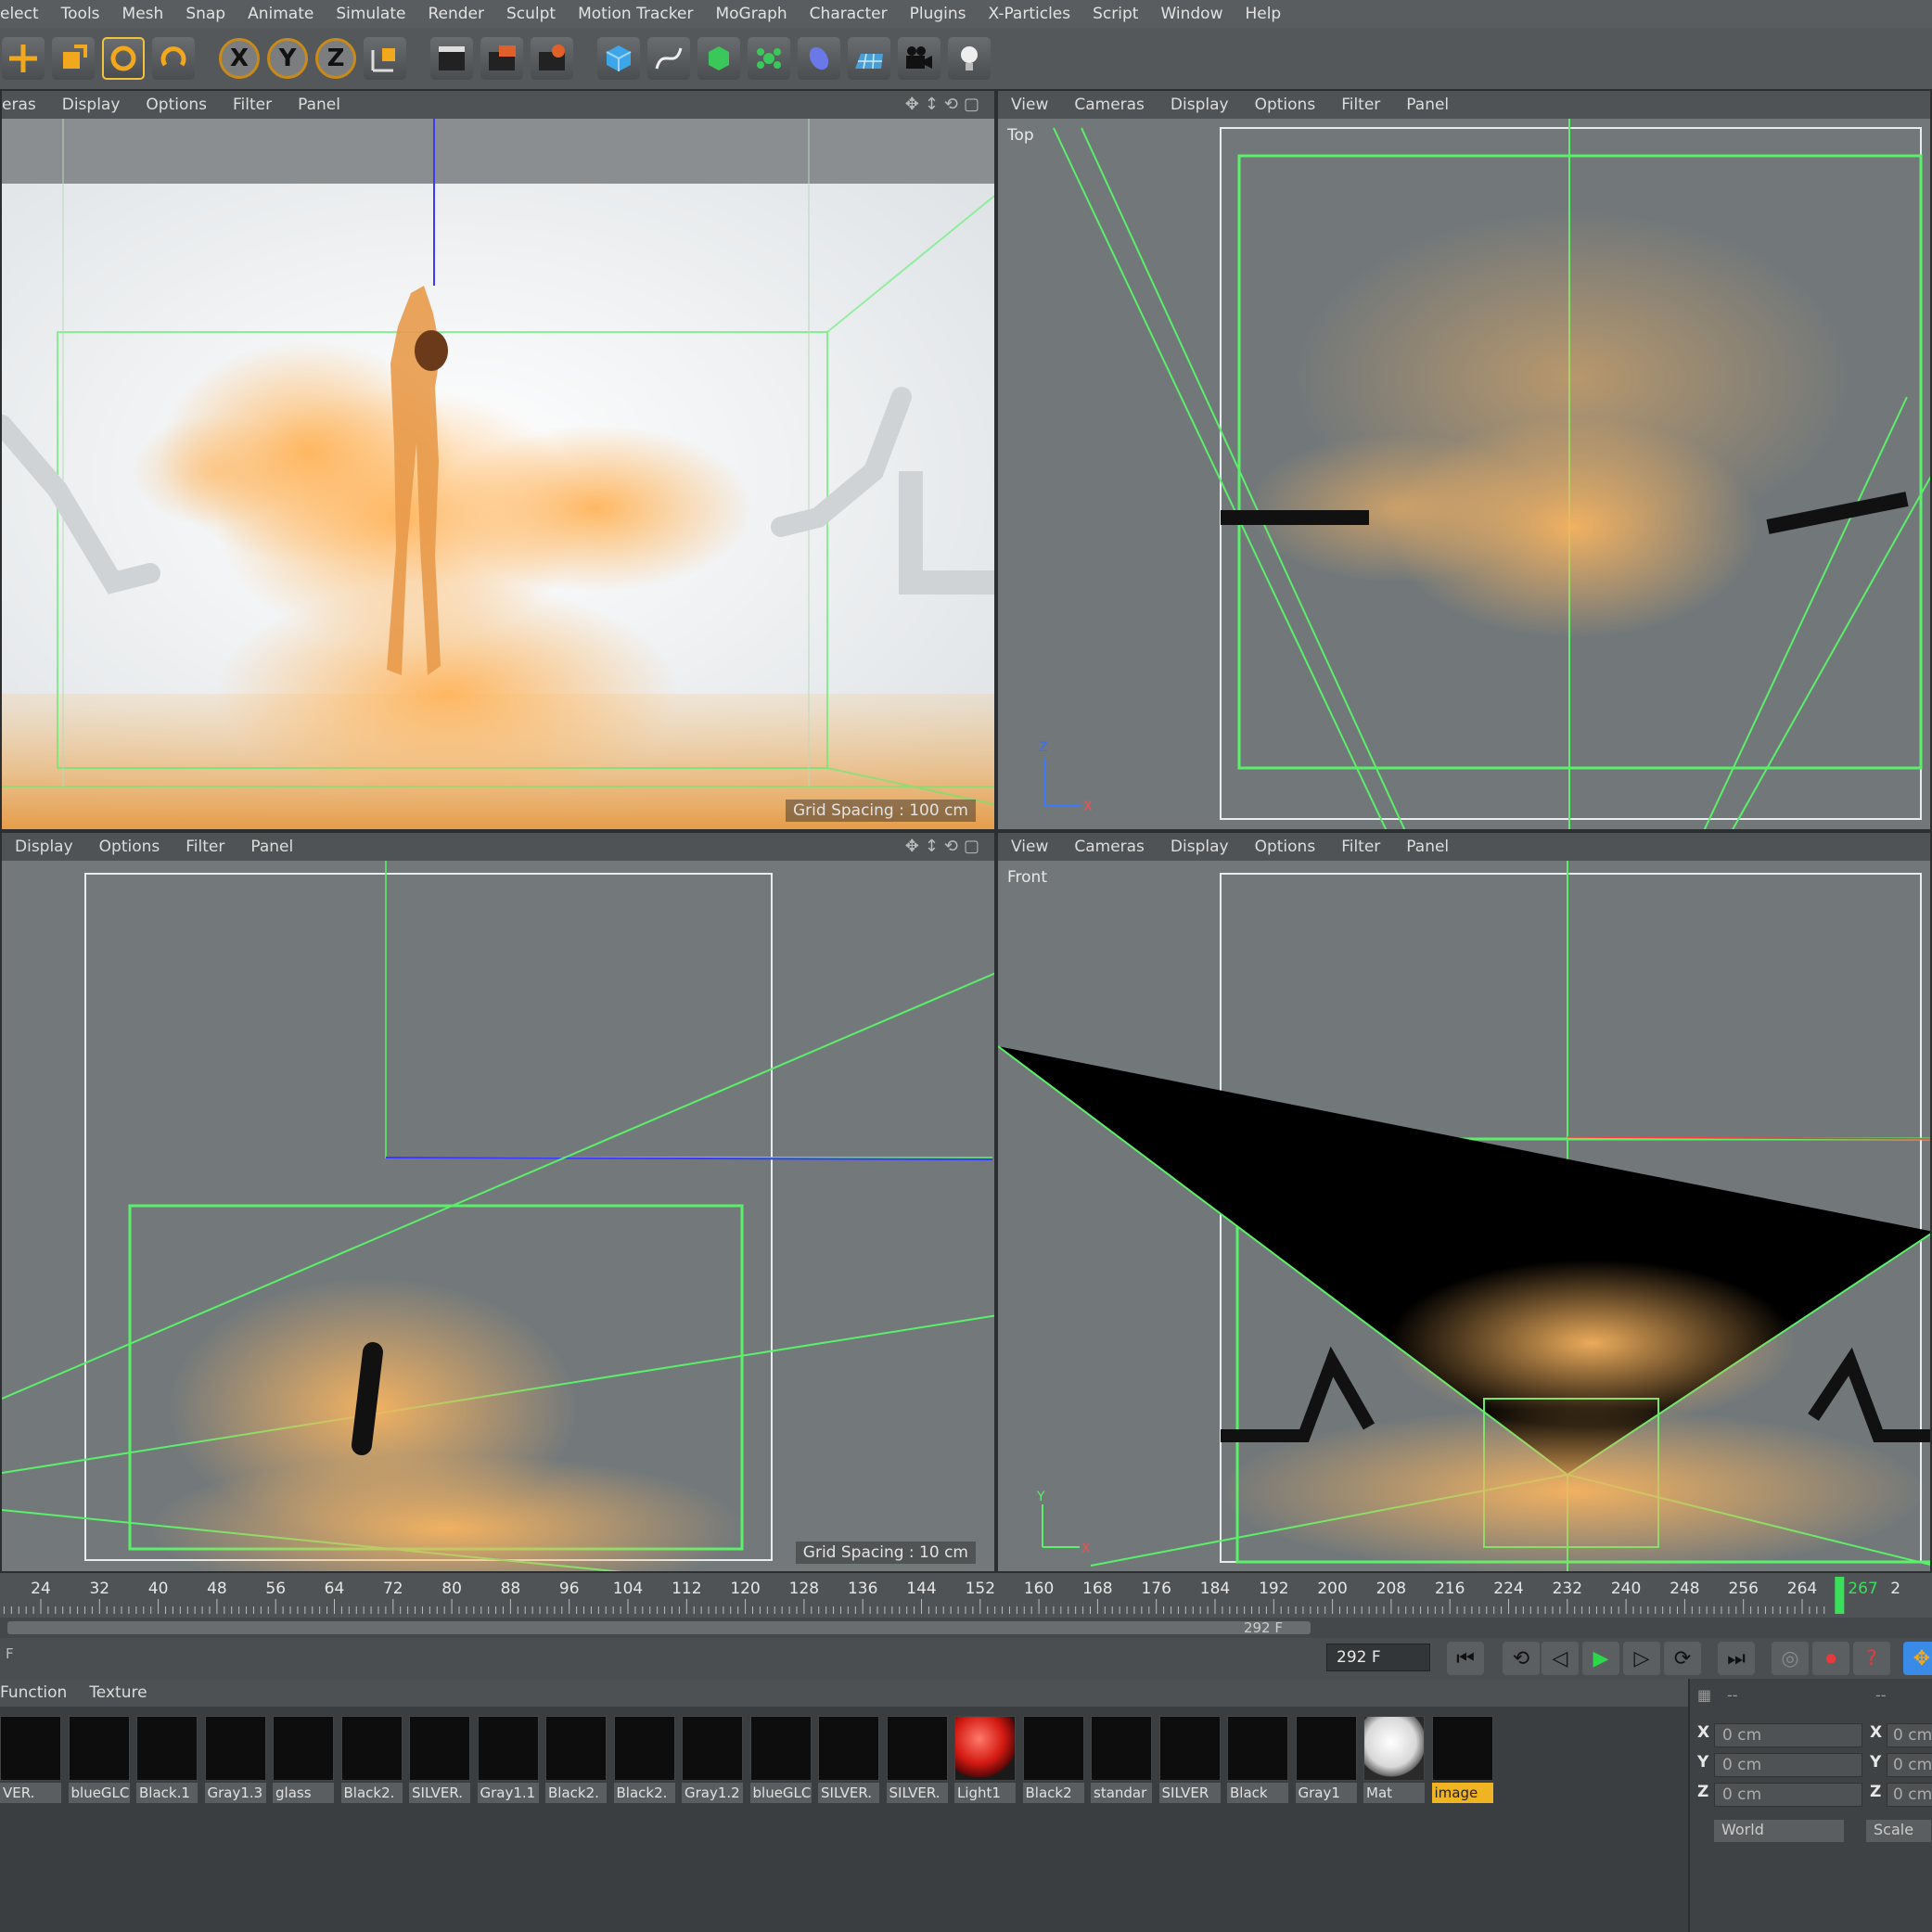 This screenshot has height=1932, width=1932. What do you see at coordinates (239, 58) in the screenshot?
I see `axis-x-lock: X` at bounding box center [239, 58].